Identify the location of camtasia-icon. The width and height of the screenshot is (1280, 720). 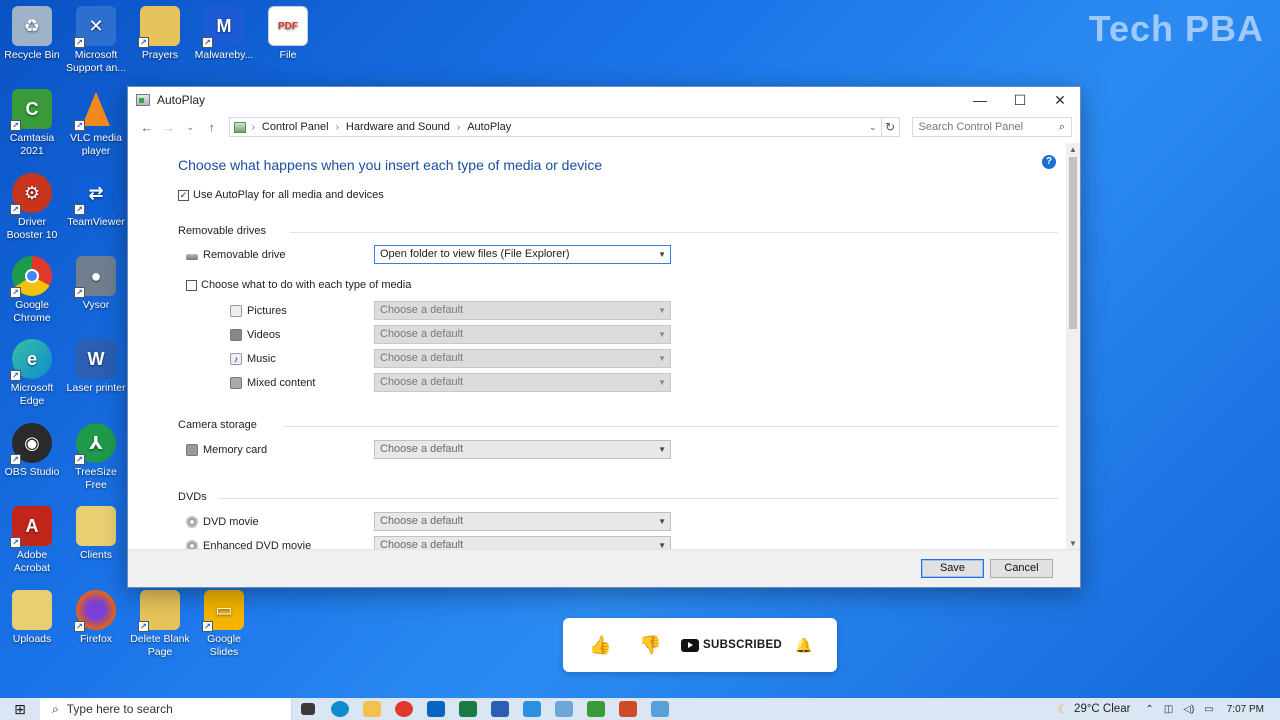
(596, 709).